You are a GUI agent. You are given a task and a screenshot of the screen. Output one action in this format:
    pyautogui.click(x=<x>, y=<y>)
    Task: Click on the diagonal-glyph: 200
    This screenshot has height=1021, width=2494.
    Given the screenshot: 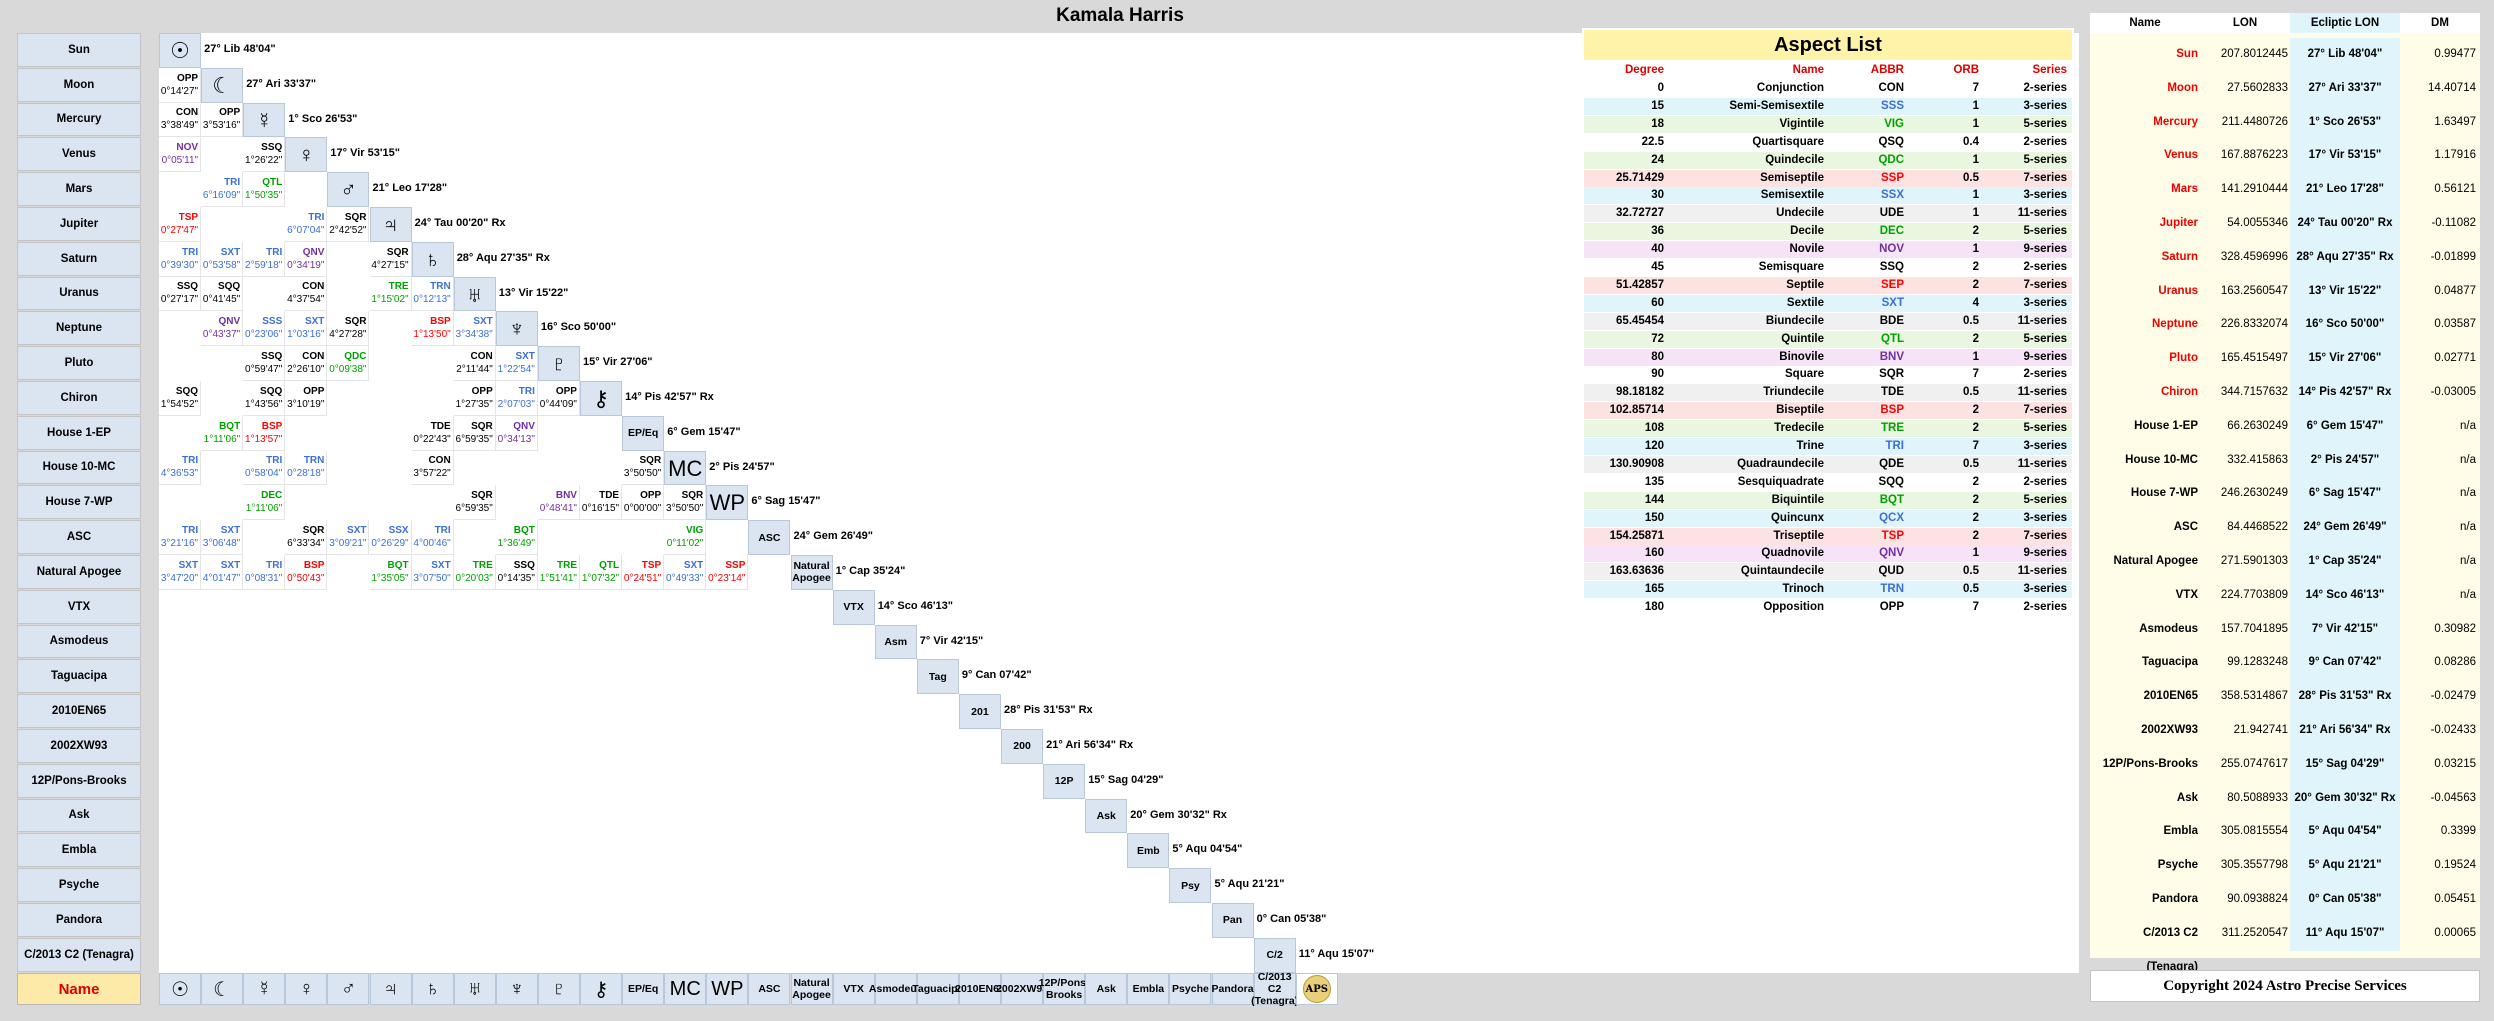 What is the action you would take?
    pyautogui.click(x=1022, y=746)
    